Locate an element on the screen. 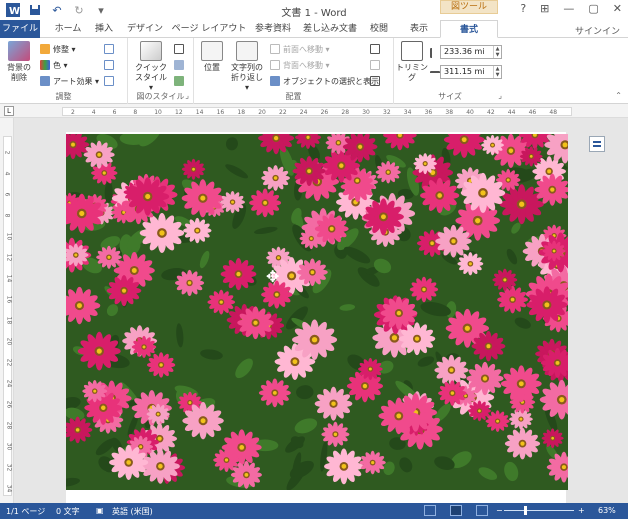 This screenshot has height=519, width=628. close-icon: ✕ is located at coordinates (617, 8).